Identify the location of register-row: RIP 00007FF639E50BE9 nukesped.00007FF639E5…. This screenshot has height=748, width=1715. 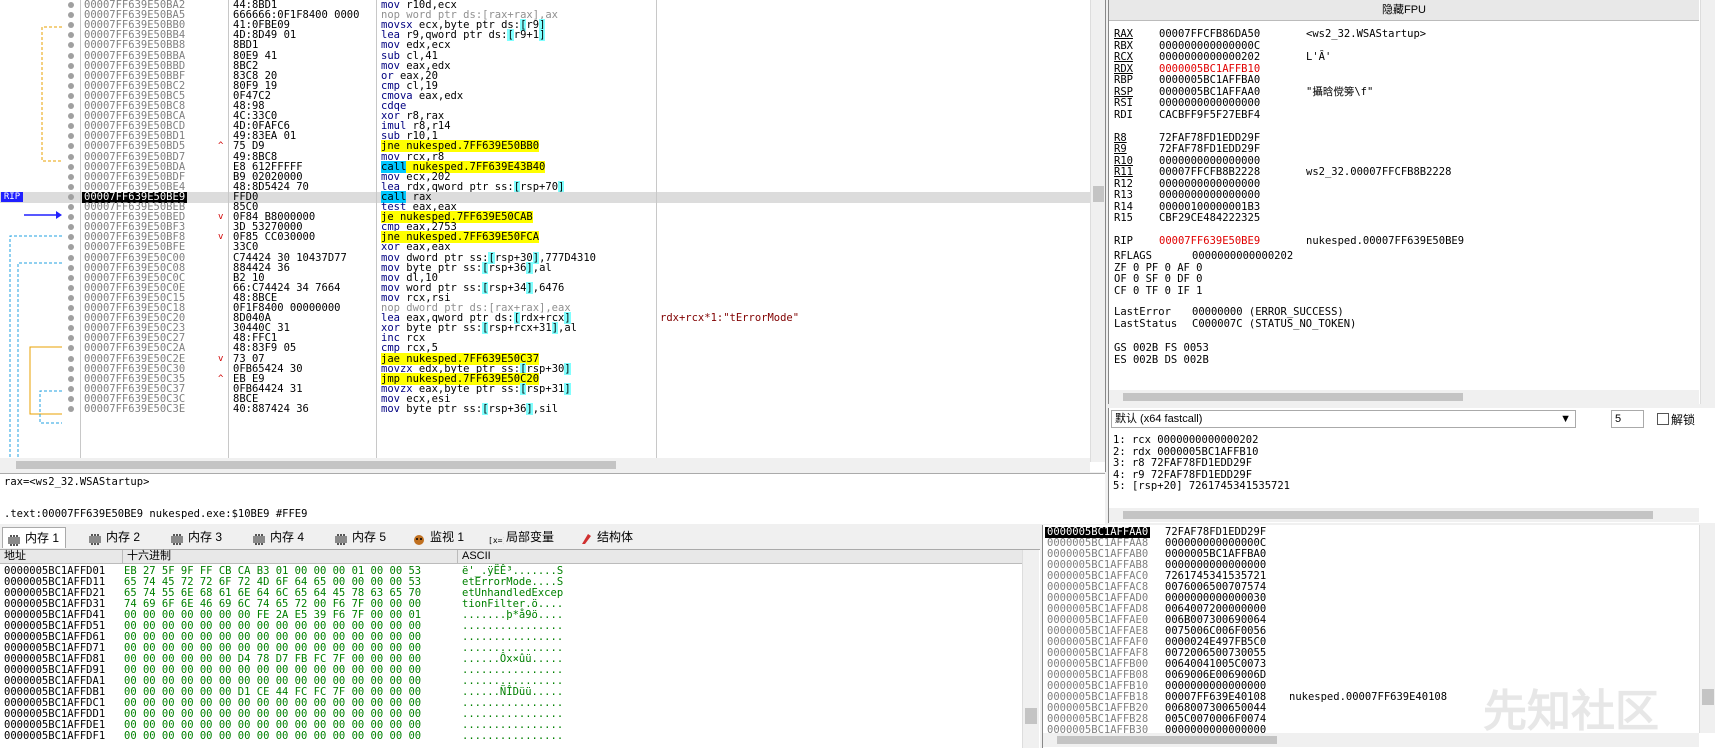
(1404, 241).